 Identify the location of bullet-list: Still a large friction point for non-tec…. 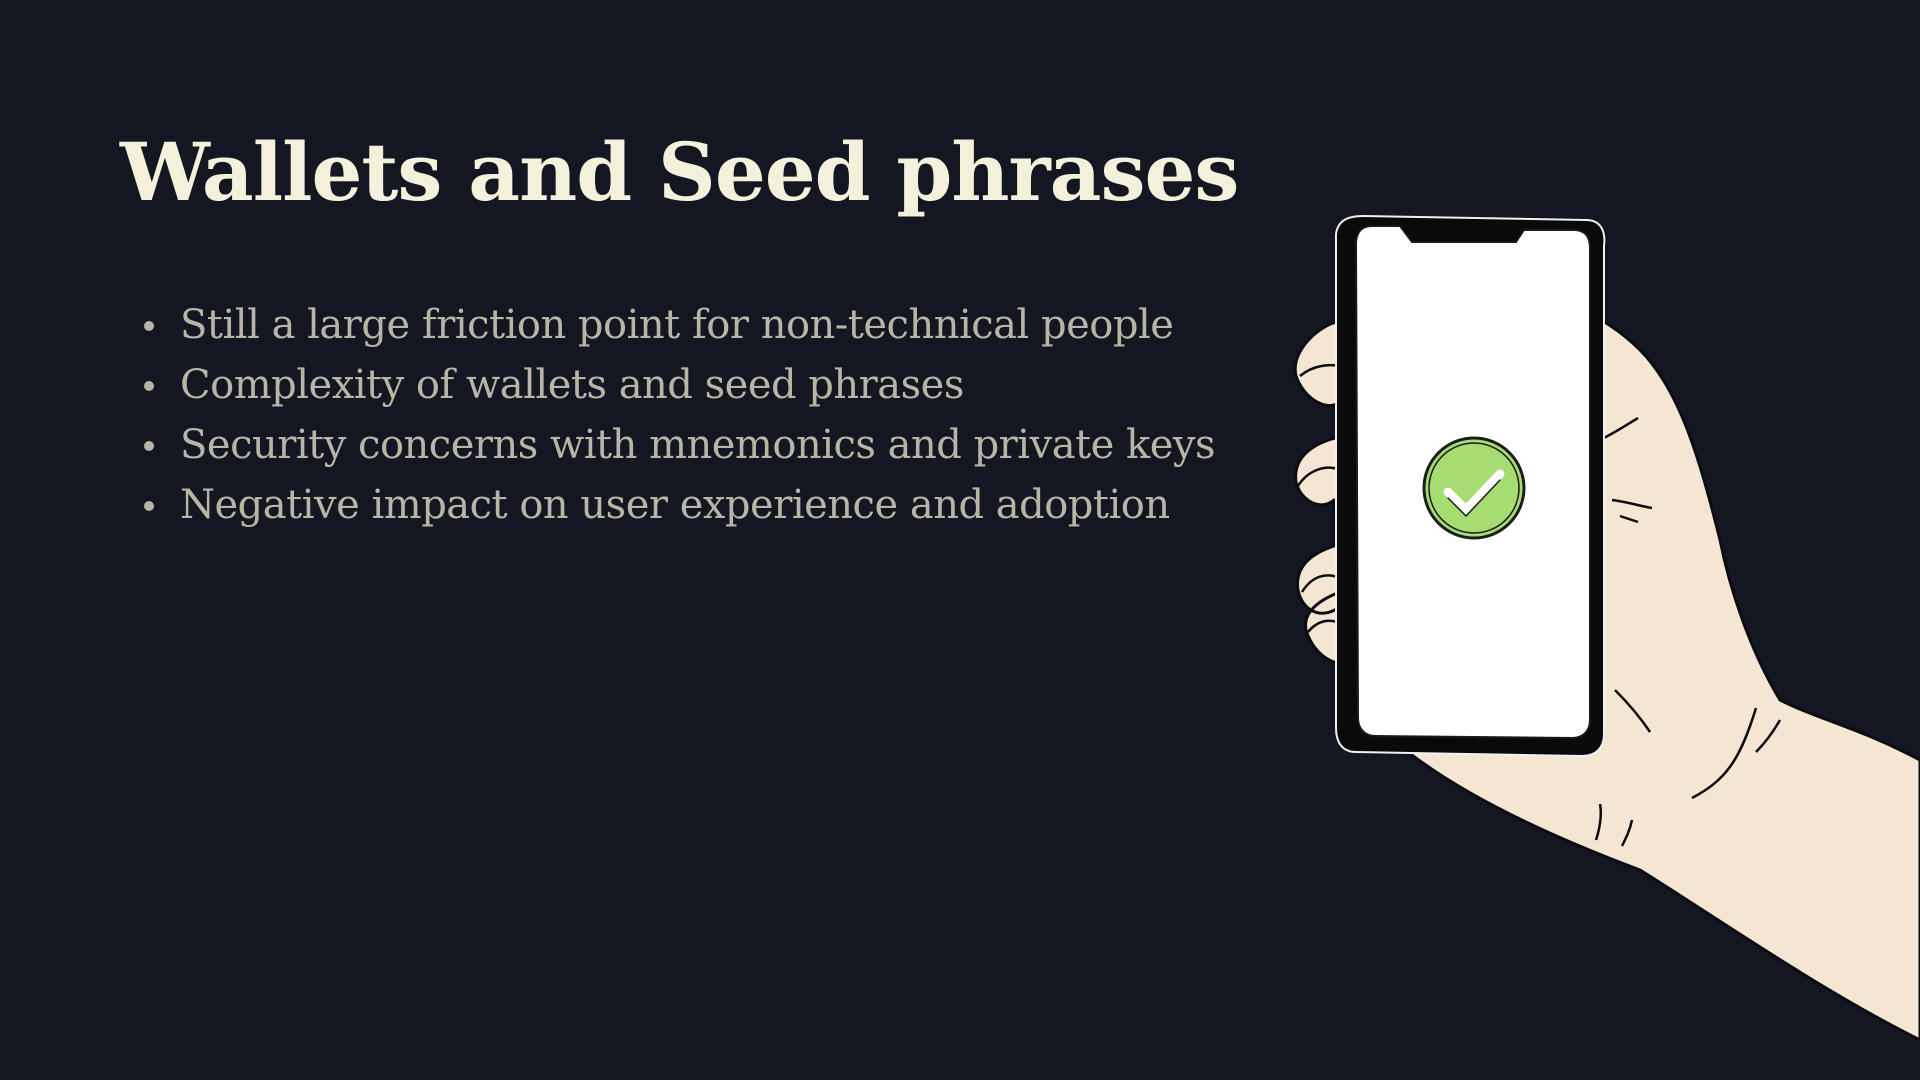
(678, 415).